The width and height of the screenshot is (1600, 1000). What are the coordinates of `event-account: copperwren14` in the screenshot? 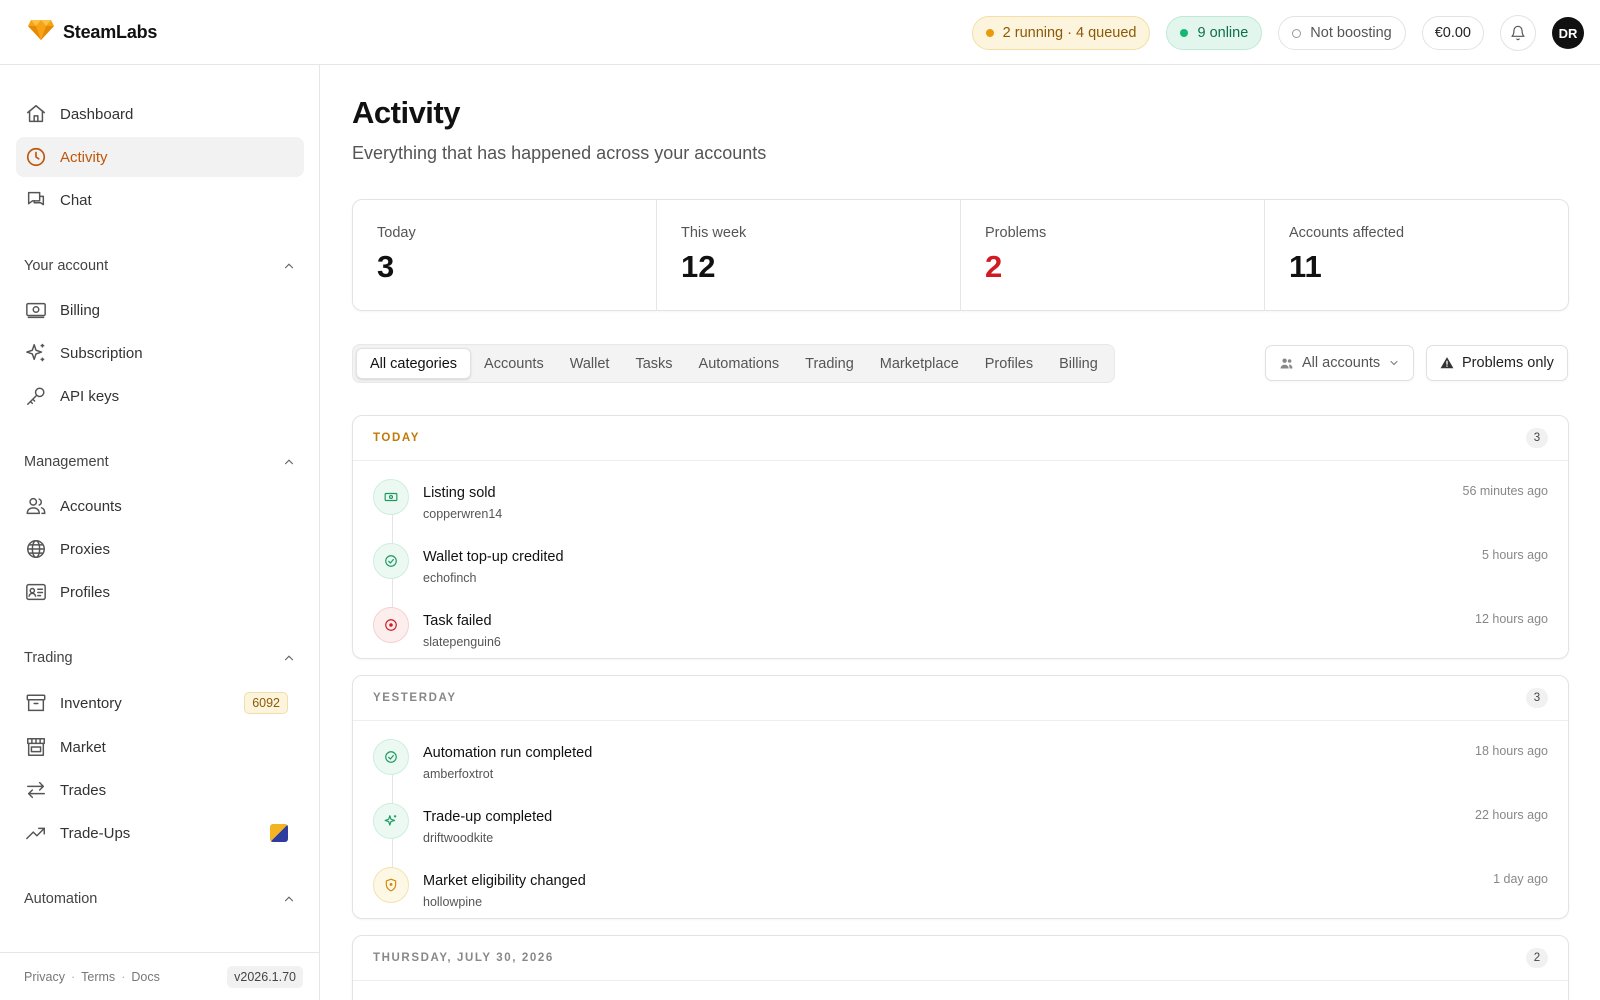 It's located at (463, 514).